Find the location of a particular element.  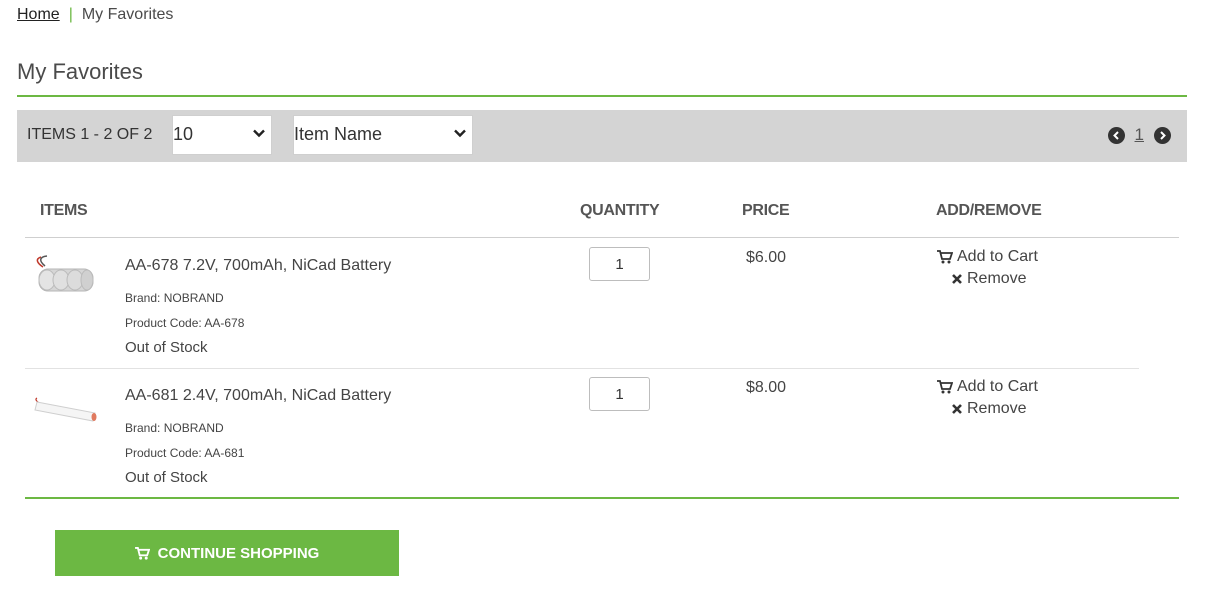

breadcrumb: Home | My Favorites is located at coordinates (95, 15).